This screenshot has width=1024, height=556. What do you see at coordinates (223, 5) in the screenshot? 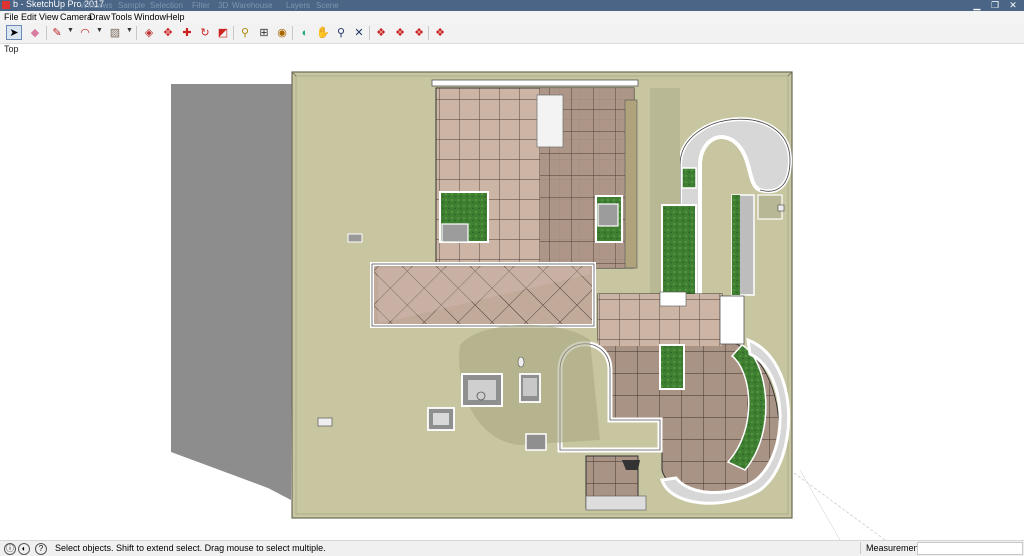
I see `ghost-menu-item: 3D` at bounding box center [223, 5].